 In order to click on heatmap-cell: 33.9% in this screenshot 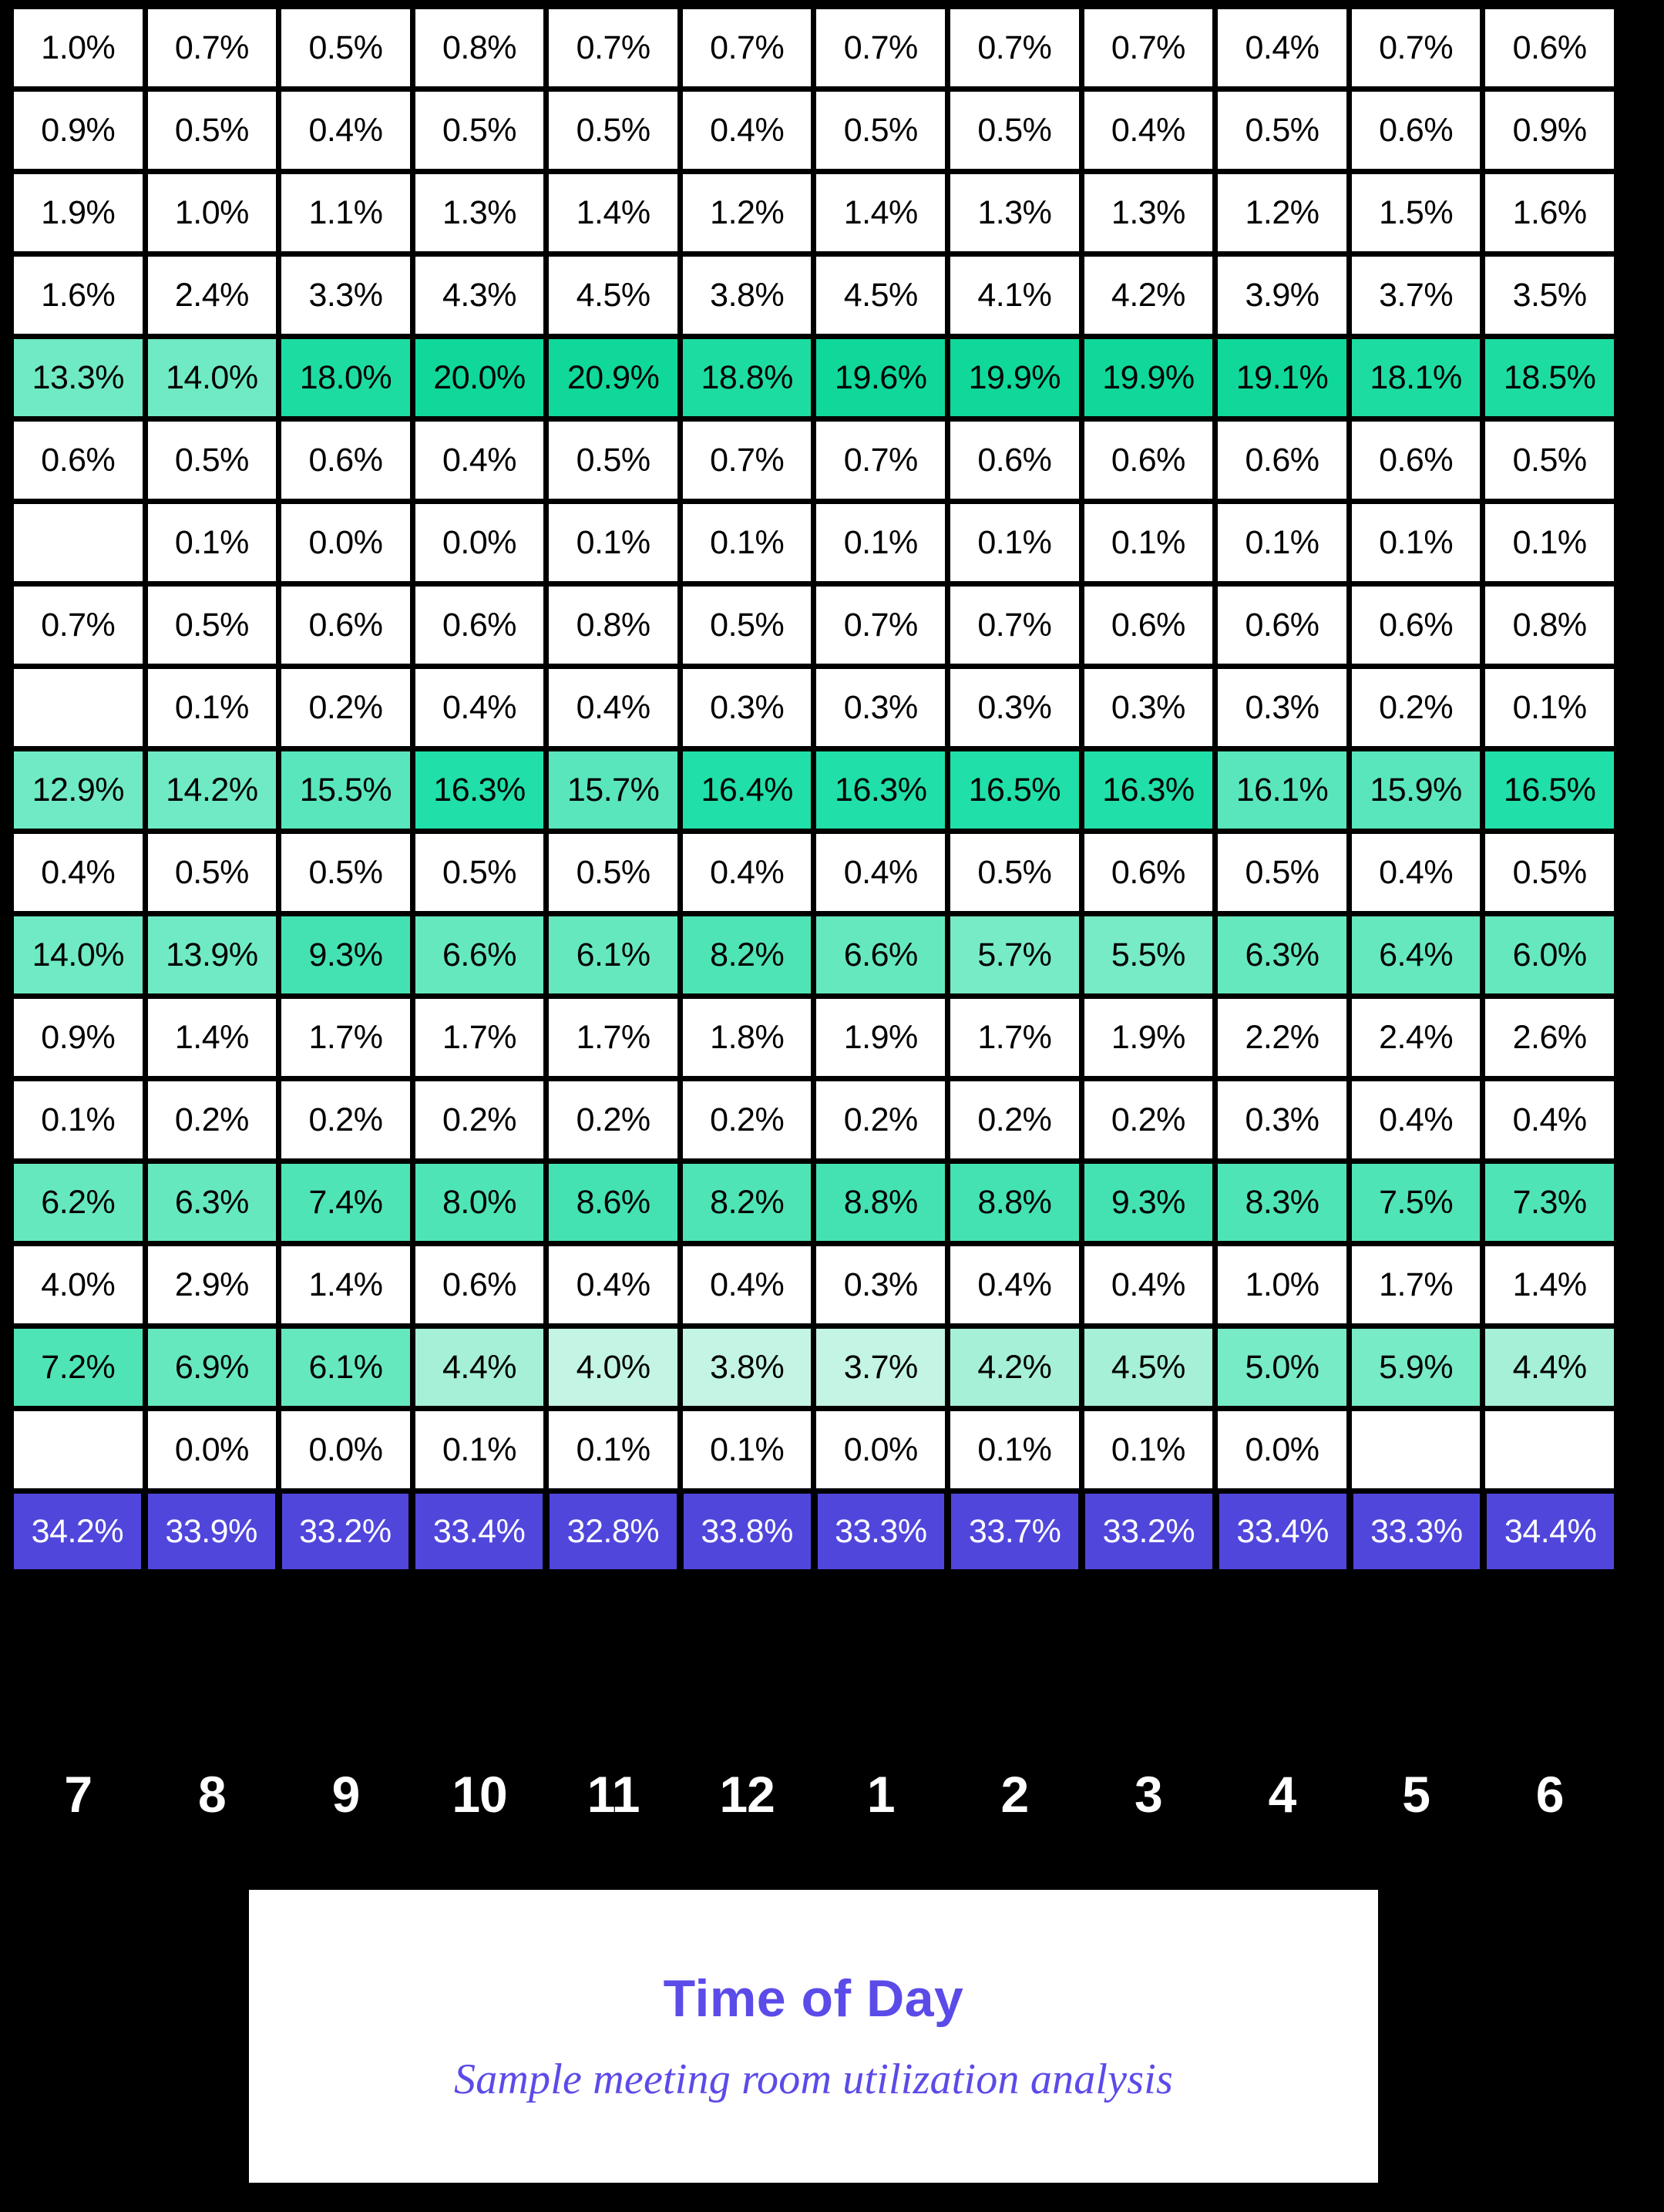, I will do `click(211, 1531)`.